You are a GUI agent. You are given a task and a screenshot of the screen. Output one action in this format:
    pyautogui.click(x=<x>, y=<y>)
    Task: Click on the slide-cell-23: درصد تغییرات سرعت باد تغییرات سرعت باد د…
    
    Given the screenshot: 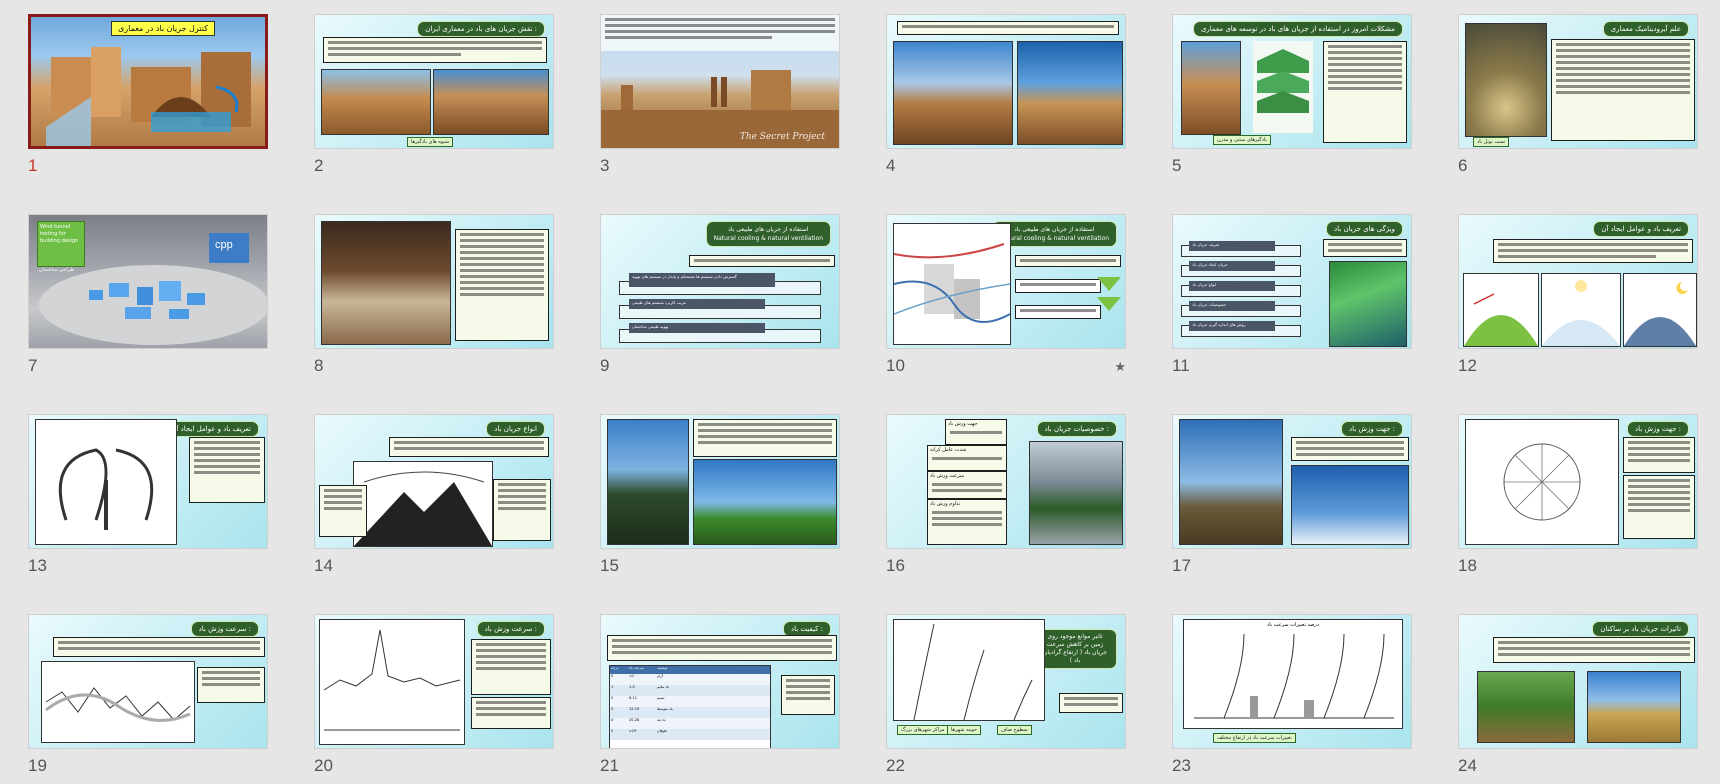 What is the action you would take?
    pyautogui.click(x=1292, y=694)
    